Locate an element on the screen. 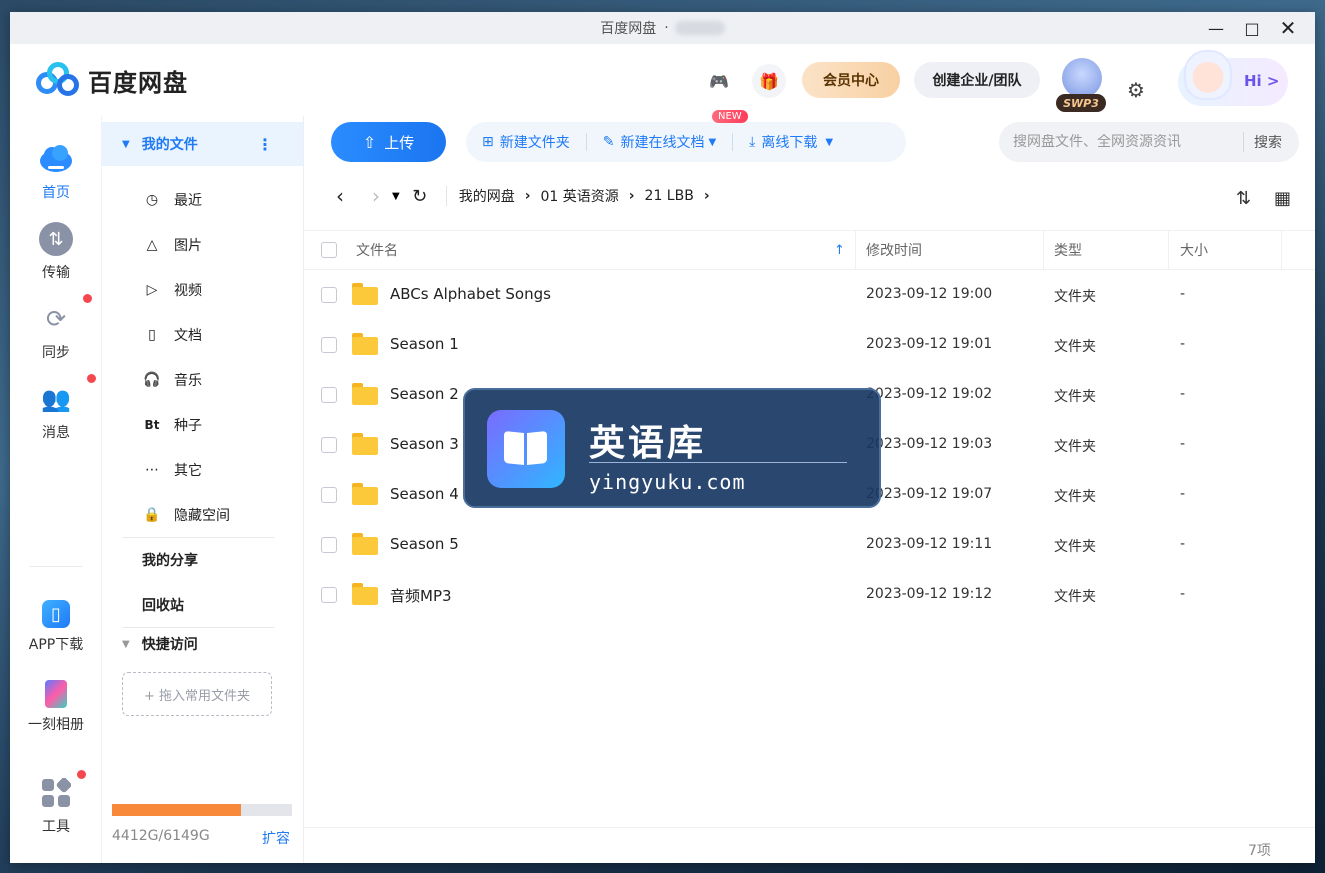  nav-item-other: ⋯ 其它 is located at coordinates (172, 469).